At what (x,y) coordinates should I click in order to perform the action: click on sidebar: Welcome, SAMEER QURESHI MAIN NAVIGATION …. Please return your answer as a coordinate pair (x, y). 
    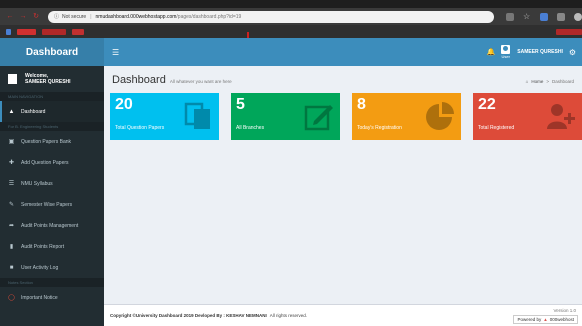
    Looking at the image, I should click on (52, 196).